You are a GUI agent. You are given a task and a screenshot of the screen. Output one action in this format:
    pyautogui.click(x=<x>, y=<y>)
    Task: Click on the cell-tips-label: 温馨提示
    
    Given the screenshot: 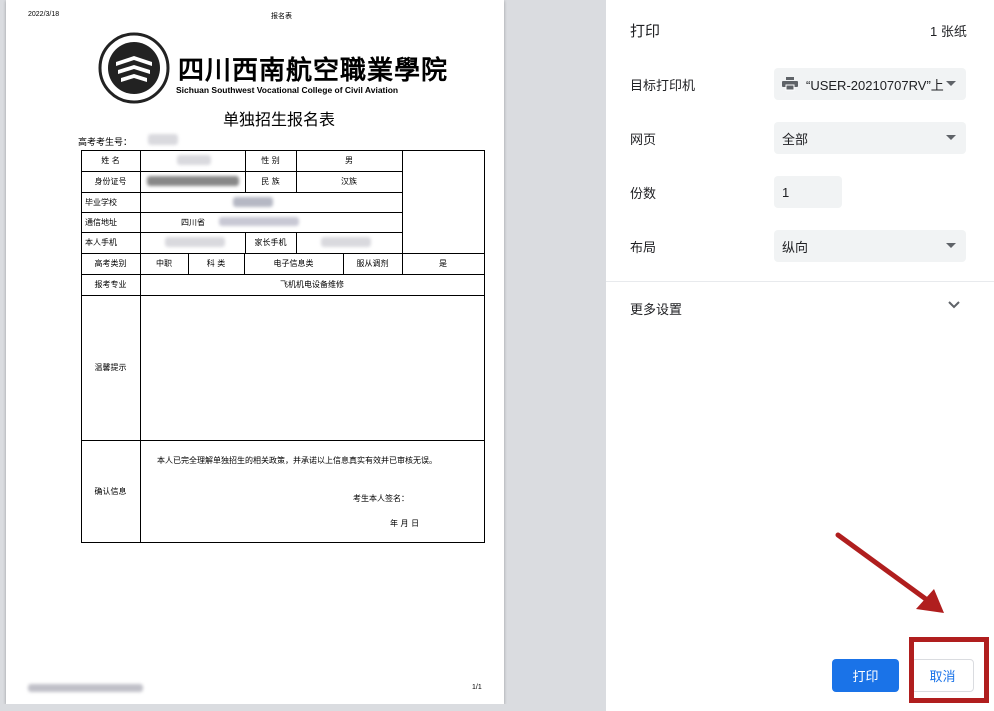 What is the action you would take?
    pyautogui.click(x=110, y=367)
    